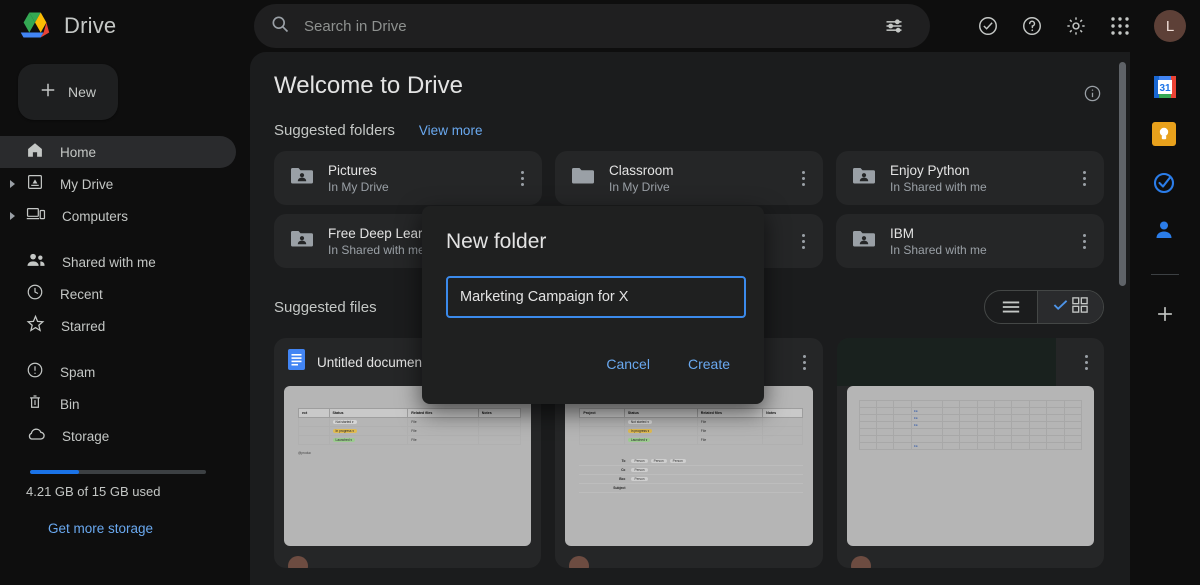 The image size is (1200, 585). Describe the element at coordinates (709, 364) in the screenshot. I see `create-button: Create` at that location.